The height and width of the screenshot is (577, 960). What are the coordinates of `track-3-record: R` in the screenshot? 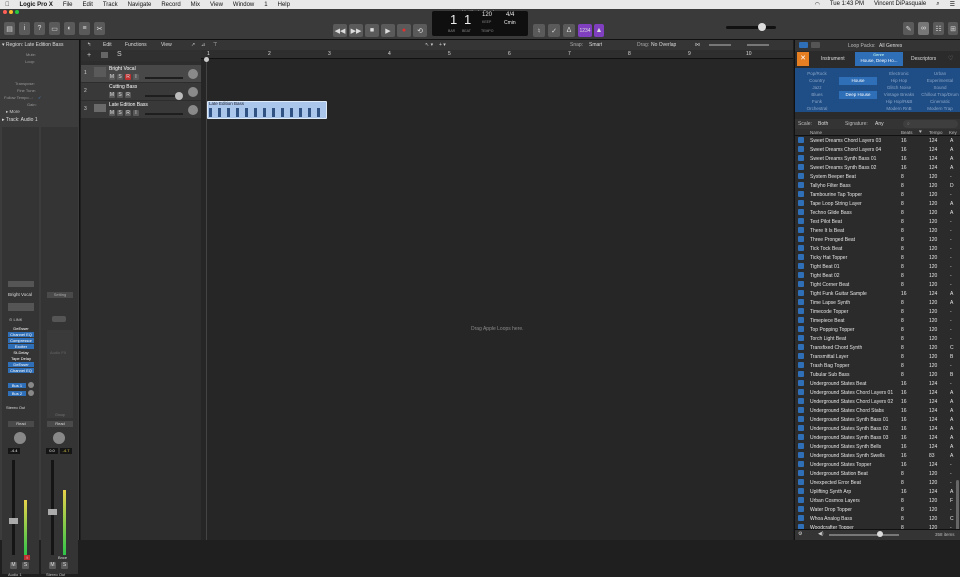 It's located at (128, 113).